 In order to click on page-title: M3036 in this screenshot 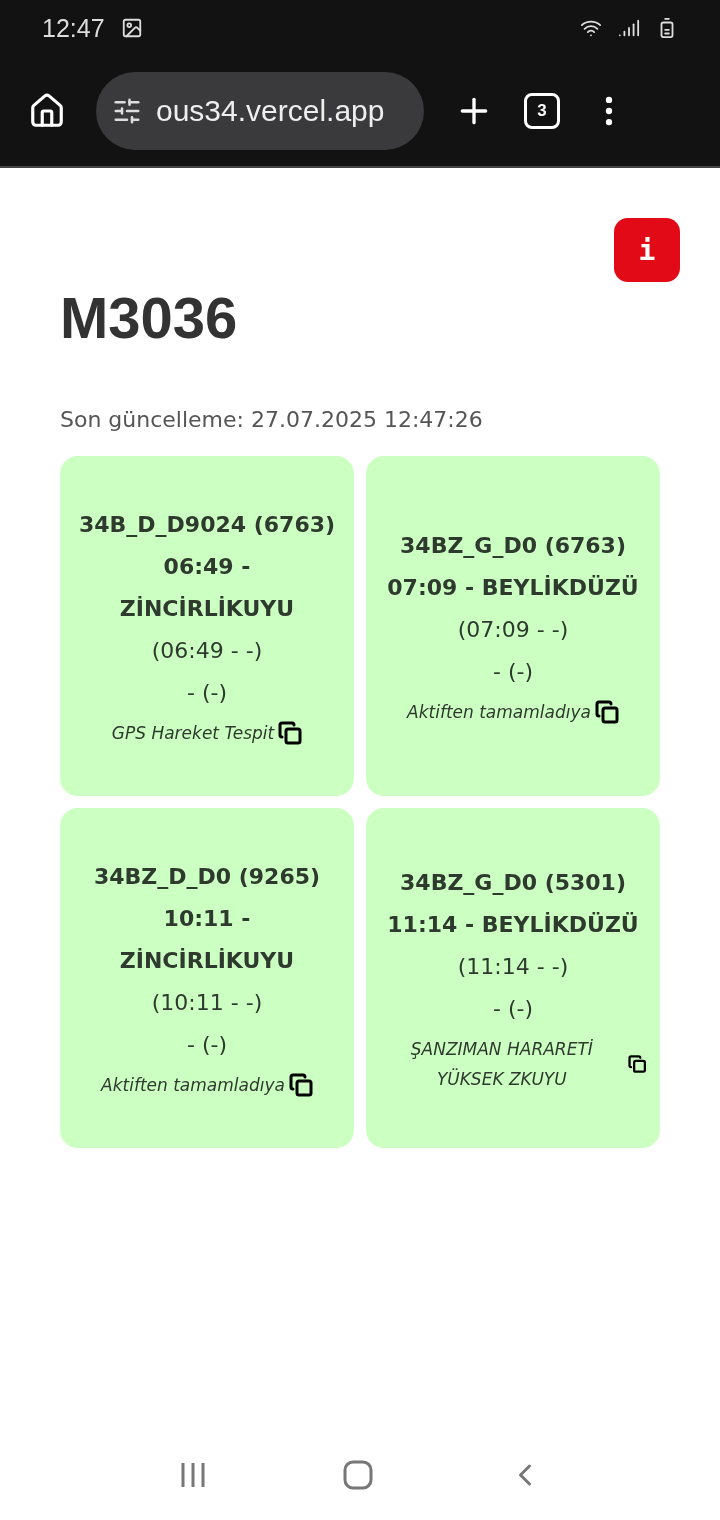, I will do `click(149, 317)`.